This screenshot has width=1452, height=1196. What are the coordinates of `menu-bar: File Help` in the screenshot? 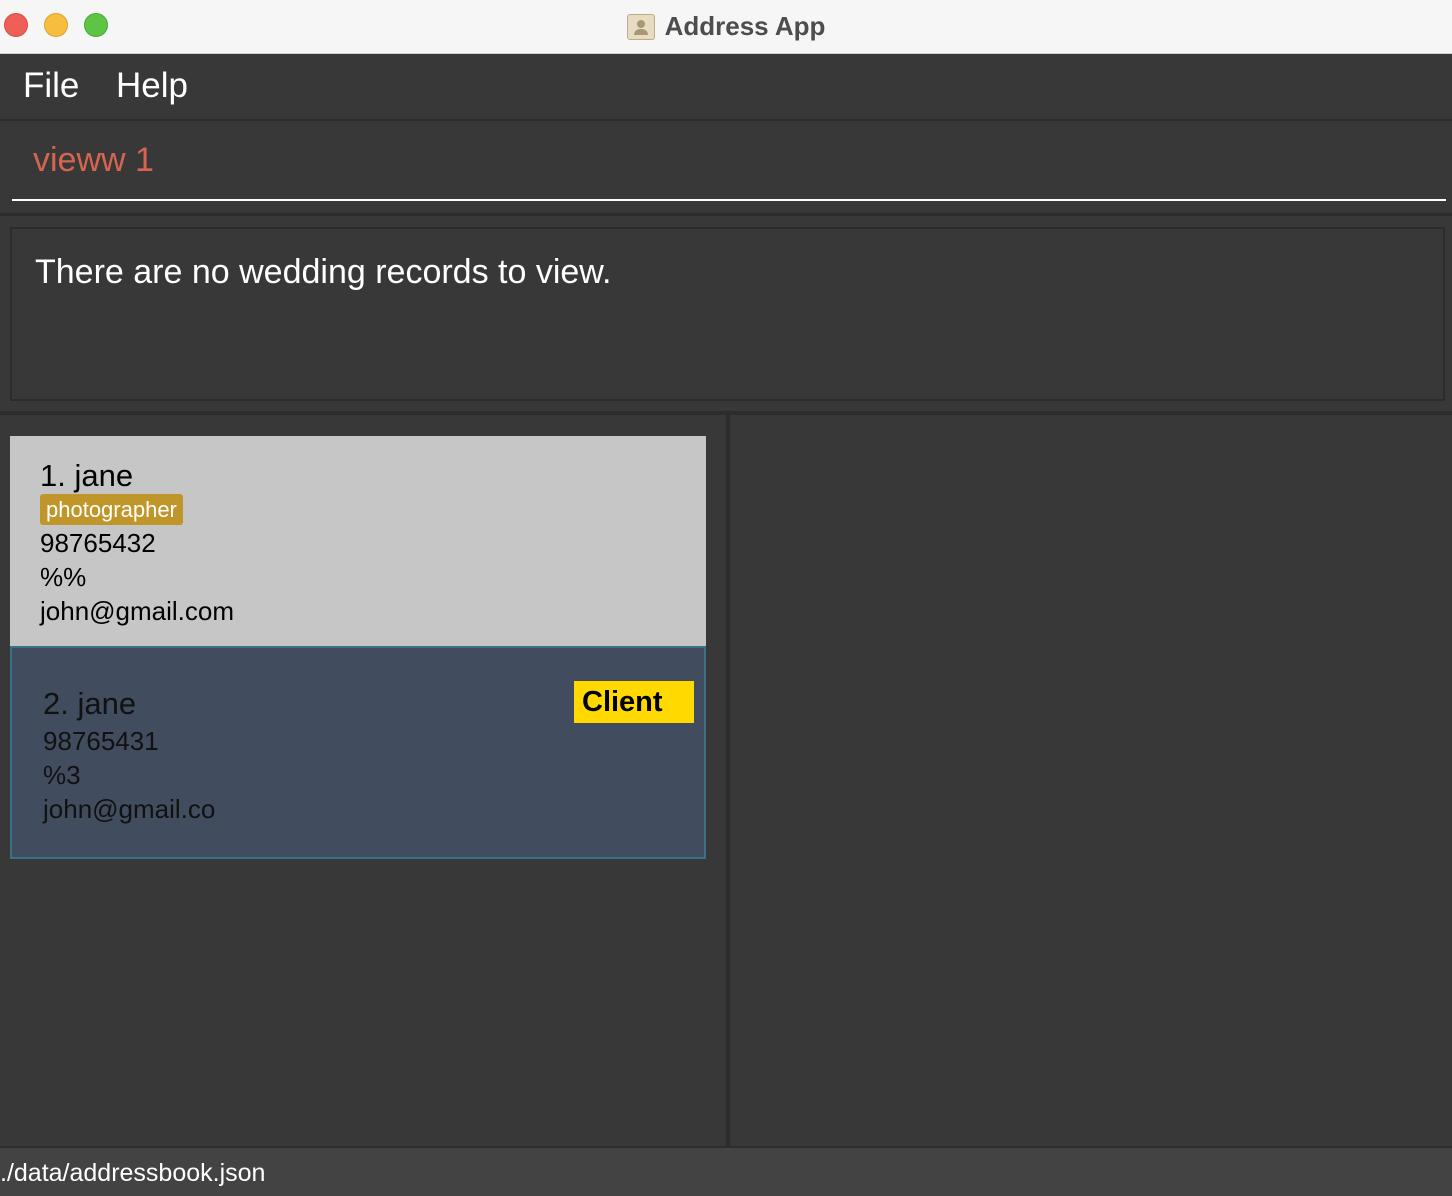 It's located at (726, 87).